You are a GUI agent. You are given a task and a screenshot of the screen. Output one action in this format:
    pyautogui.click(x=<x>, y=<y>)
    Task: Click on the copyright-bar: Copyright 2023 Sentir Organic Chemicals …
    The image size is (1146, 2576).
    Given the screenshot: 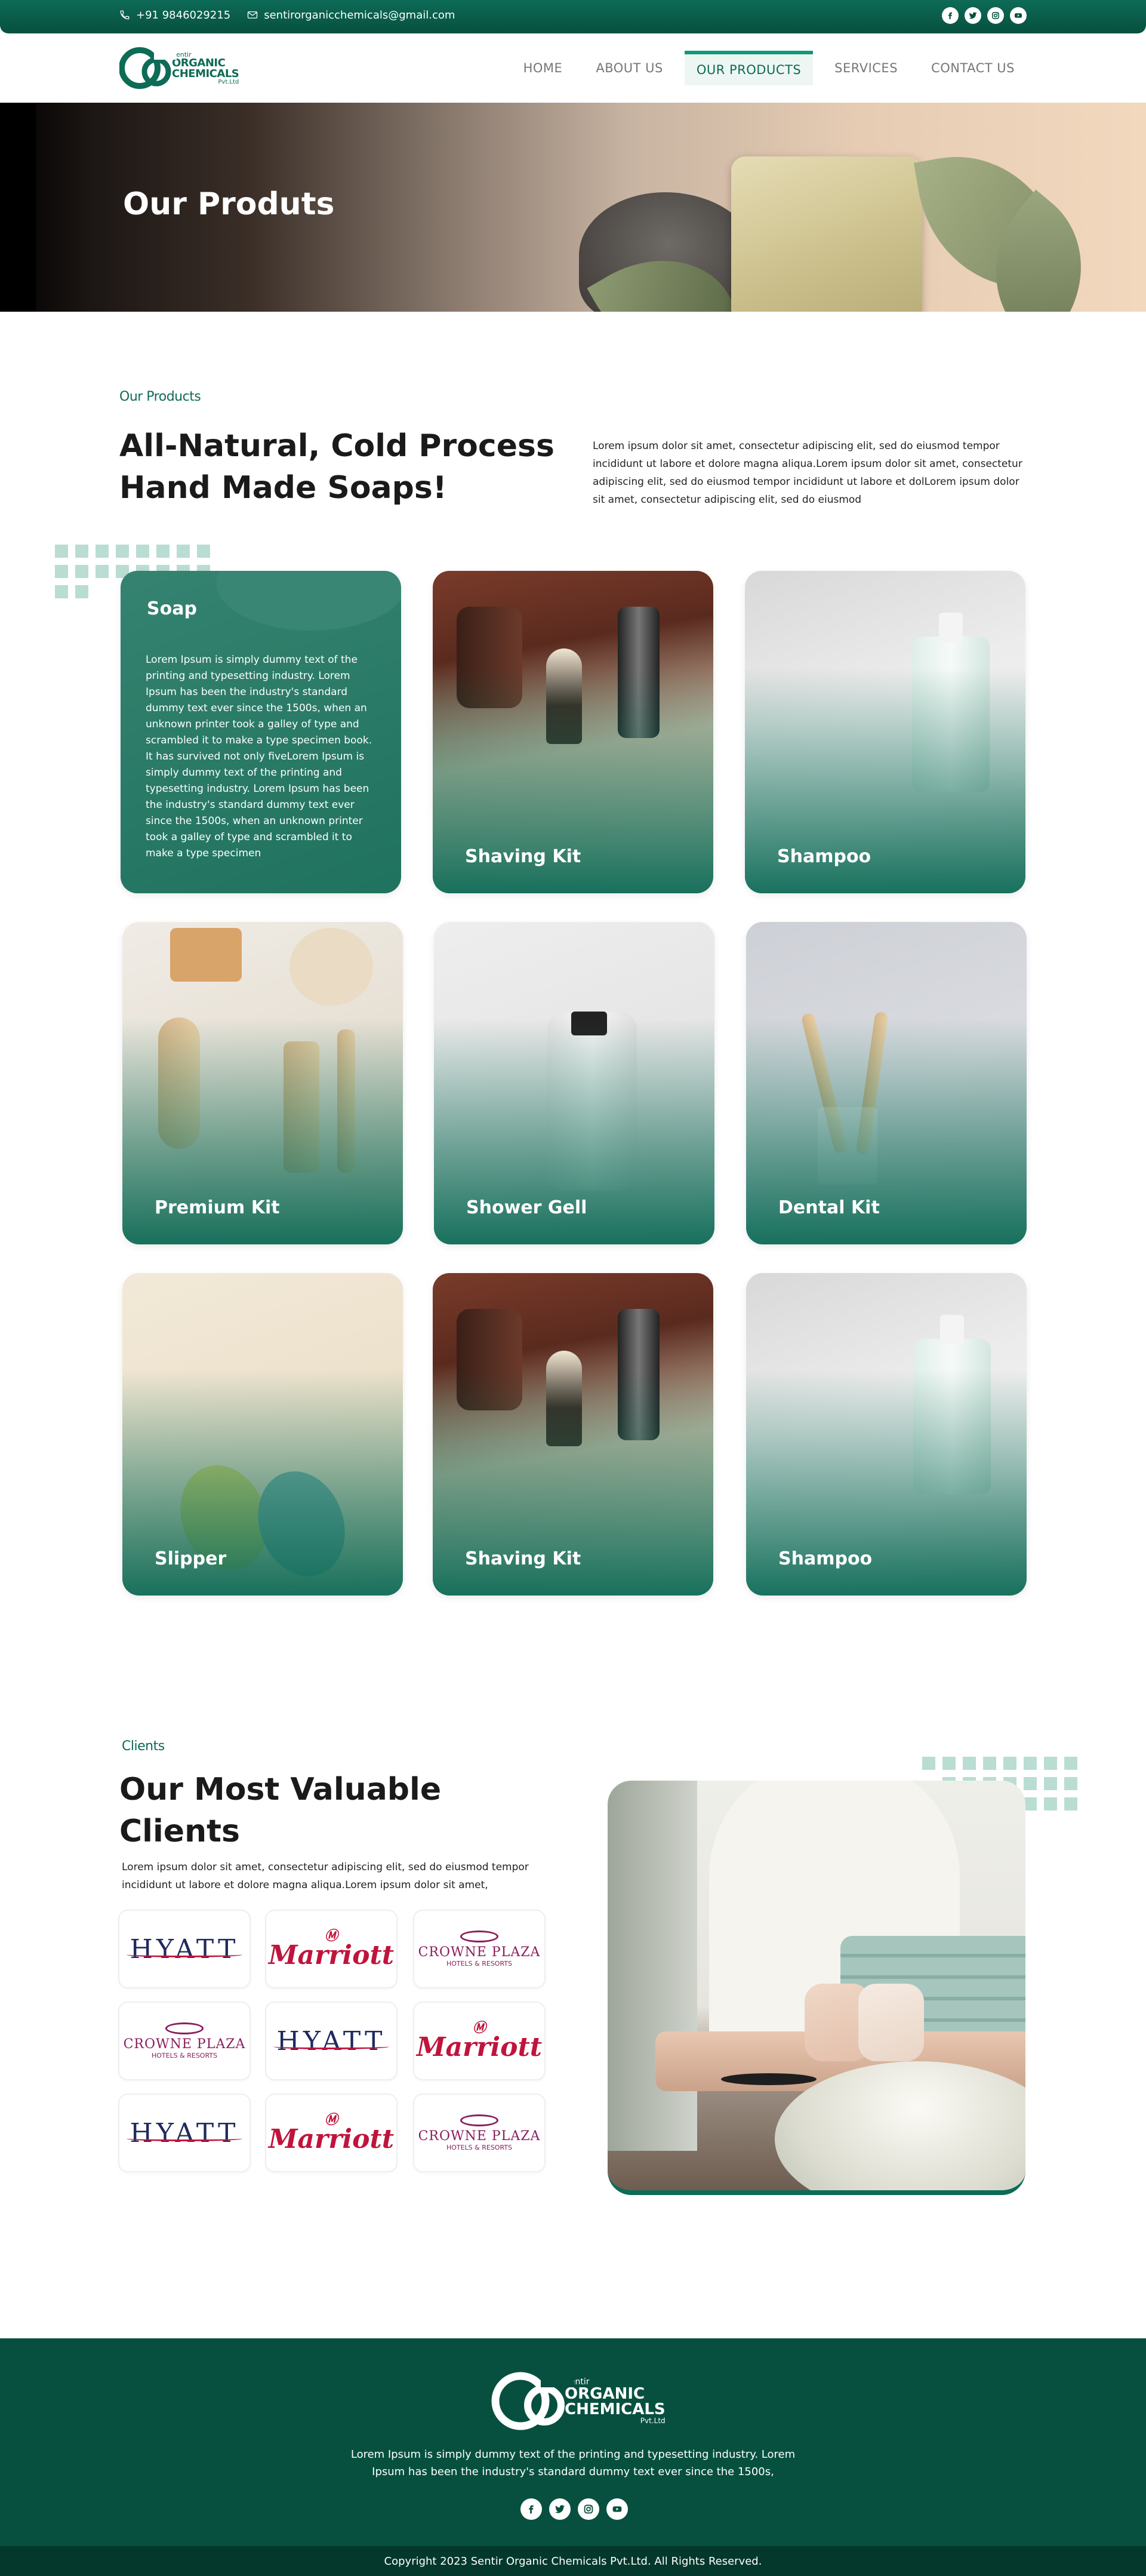 What is the action you would take?
    pyautogui.click(x=573, y=2561)
    